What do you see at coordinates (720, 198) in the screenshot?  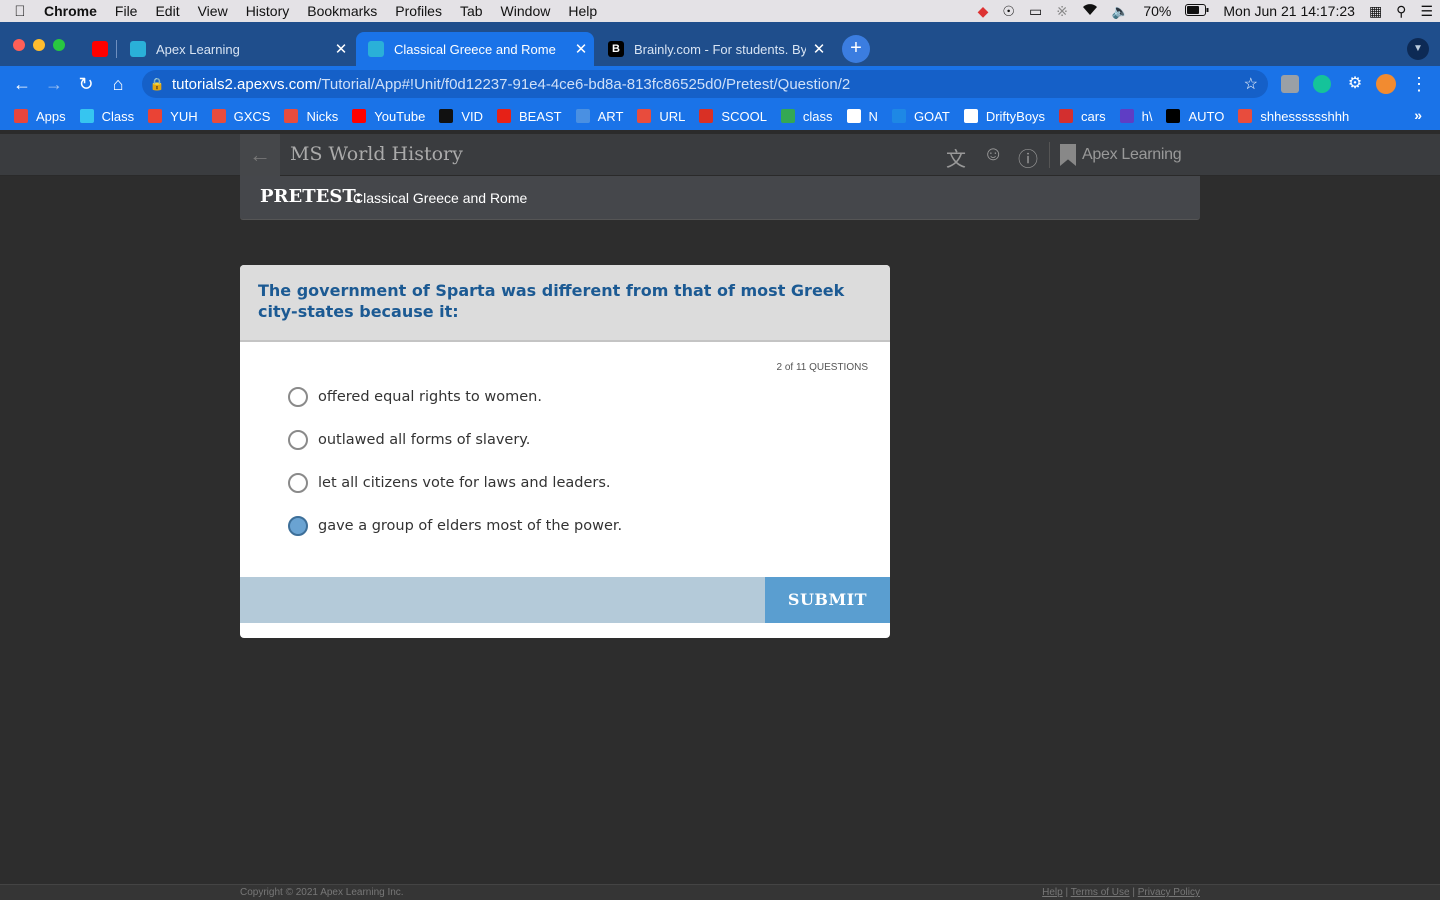 I see `pretest-banner: PRETEST: Classical Greece and Rome` at bounding box center [720, 198].